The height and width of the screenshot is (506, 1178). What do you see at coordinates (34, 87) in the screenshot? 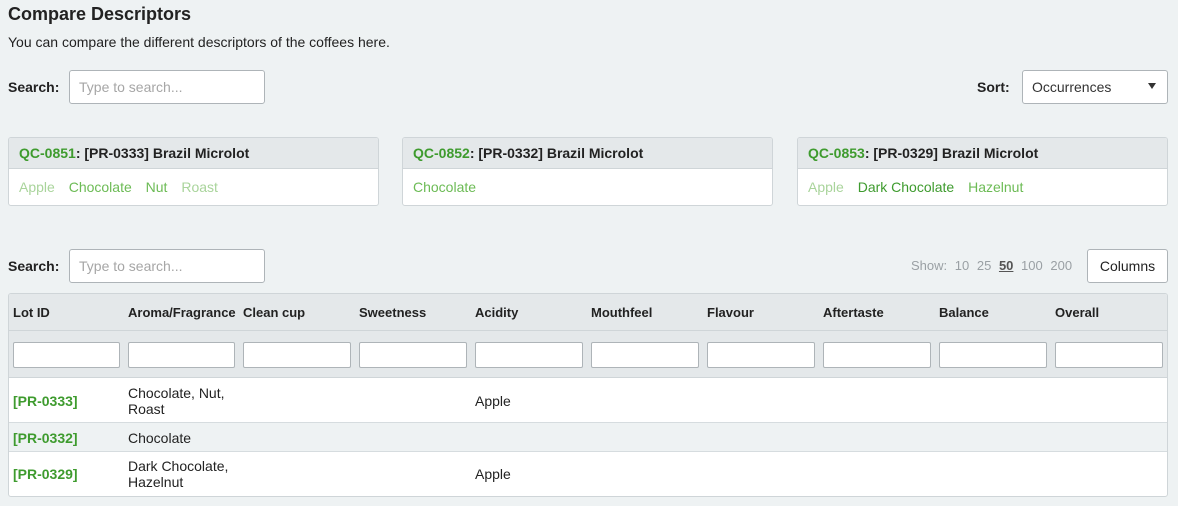
I see `top-search-label: Search:` at bounding box center [34, 87].